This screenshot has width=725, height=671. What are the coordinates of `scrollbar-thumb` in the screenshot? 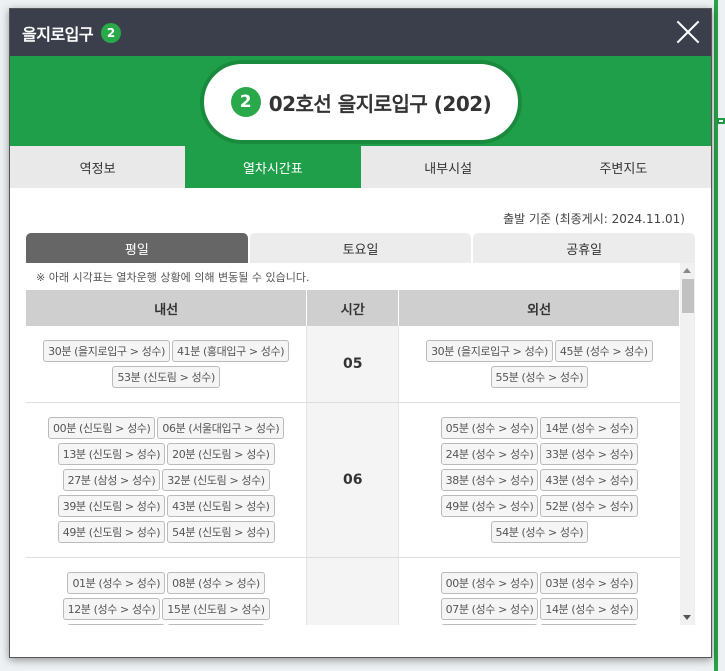 It's located at (688, 296).